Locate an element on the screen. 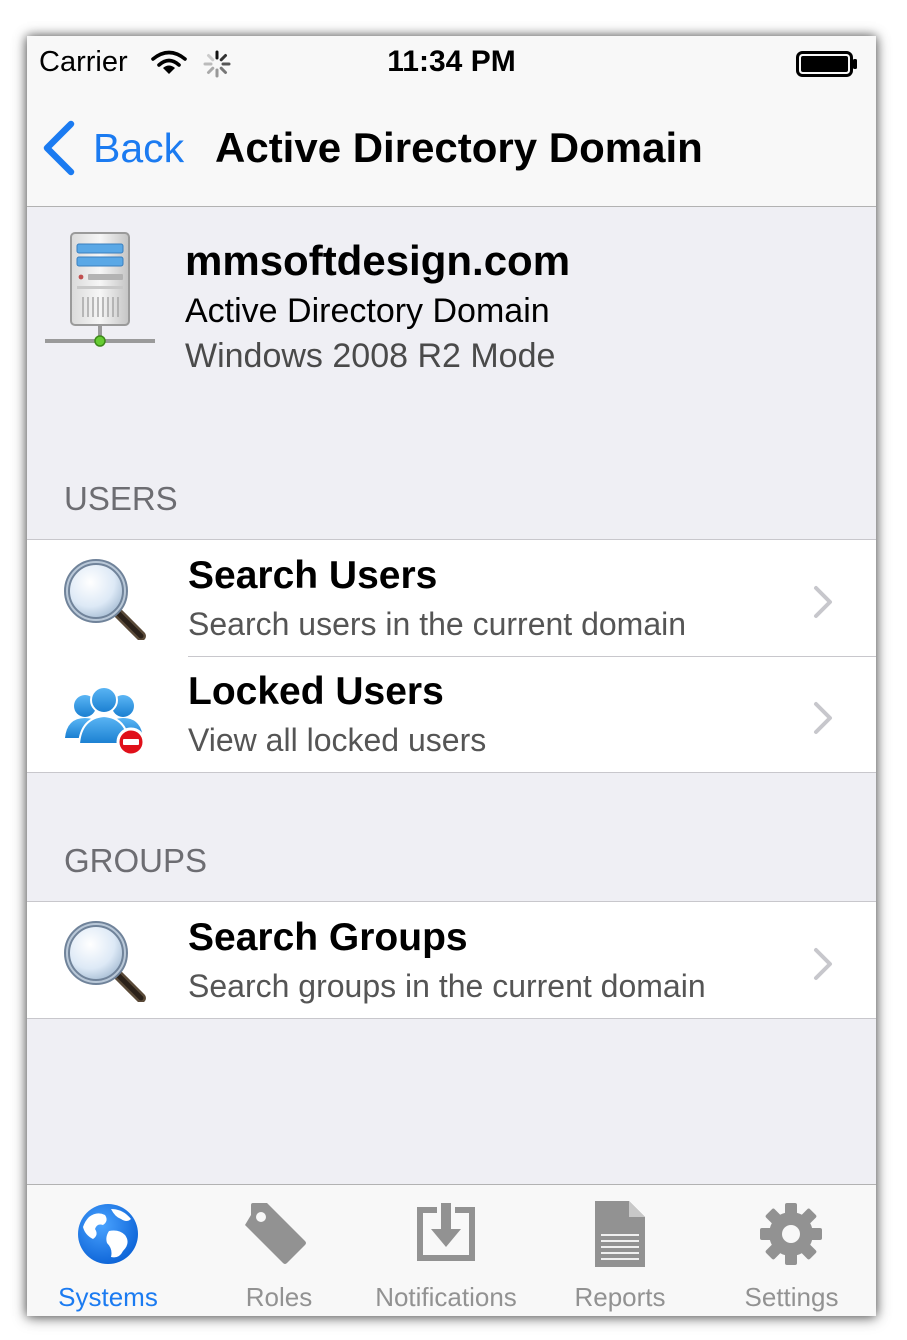 This screenshot has width=907, height=1340. tag-icon is located at coordinates (275, 1233).